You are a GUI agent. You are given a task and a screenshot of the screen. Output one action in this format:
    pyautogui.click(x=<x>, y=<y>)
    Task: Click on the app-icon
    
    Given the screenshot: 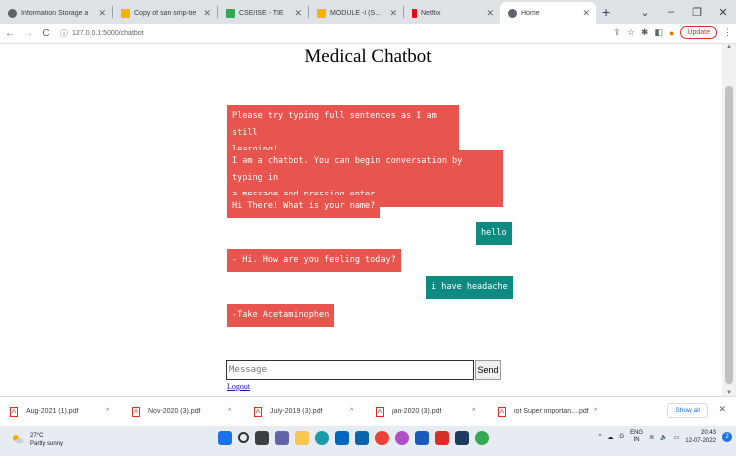 What is the action you would take?
    pyautogui.click(x=402, y=438)
    